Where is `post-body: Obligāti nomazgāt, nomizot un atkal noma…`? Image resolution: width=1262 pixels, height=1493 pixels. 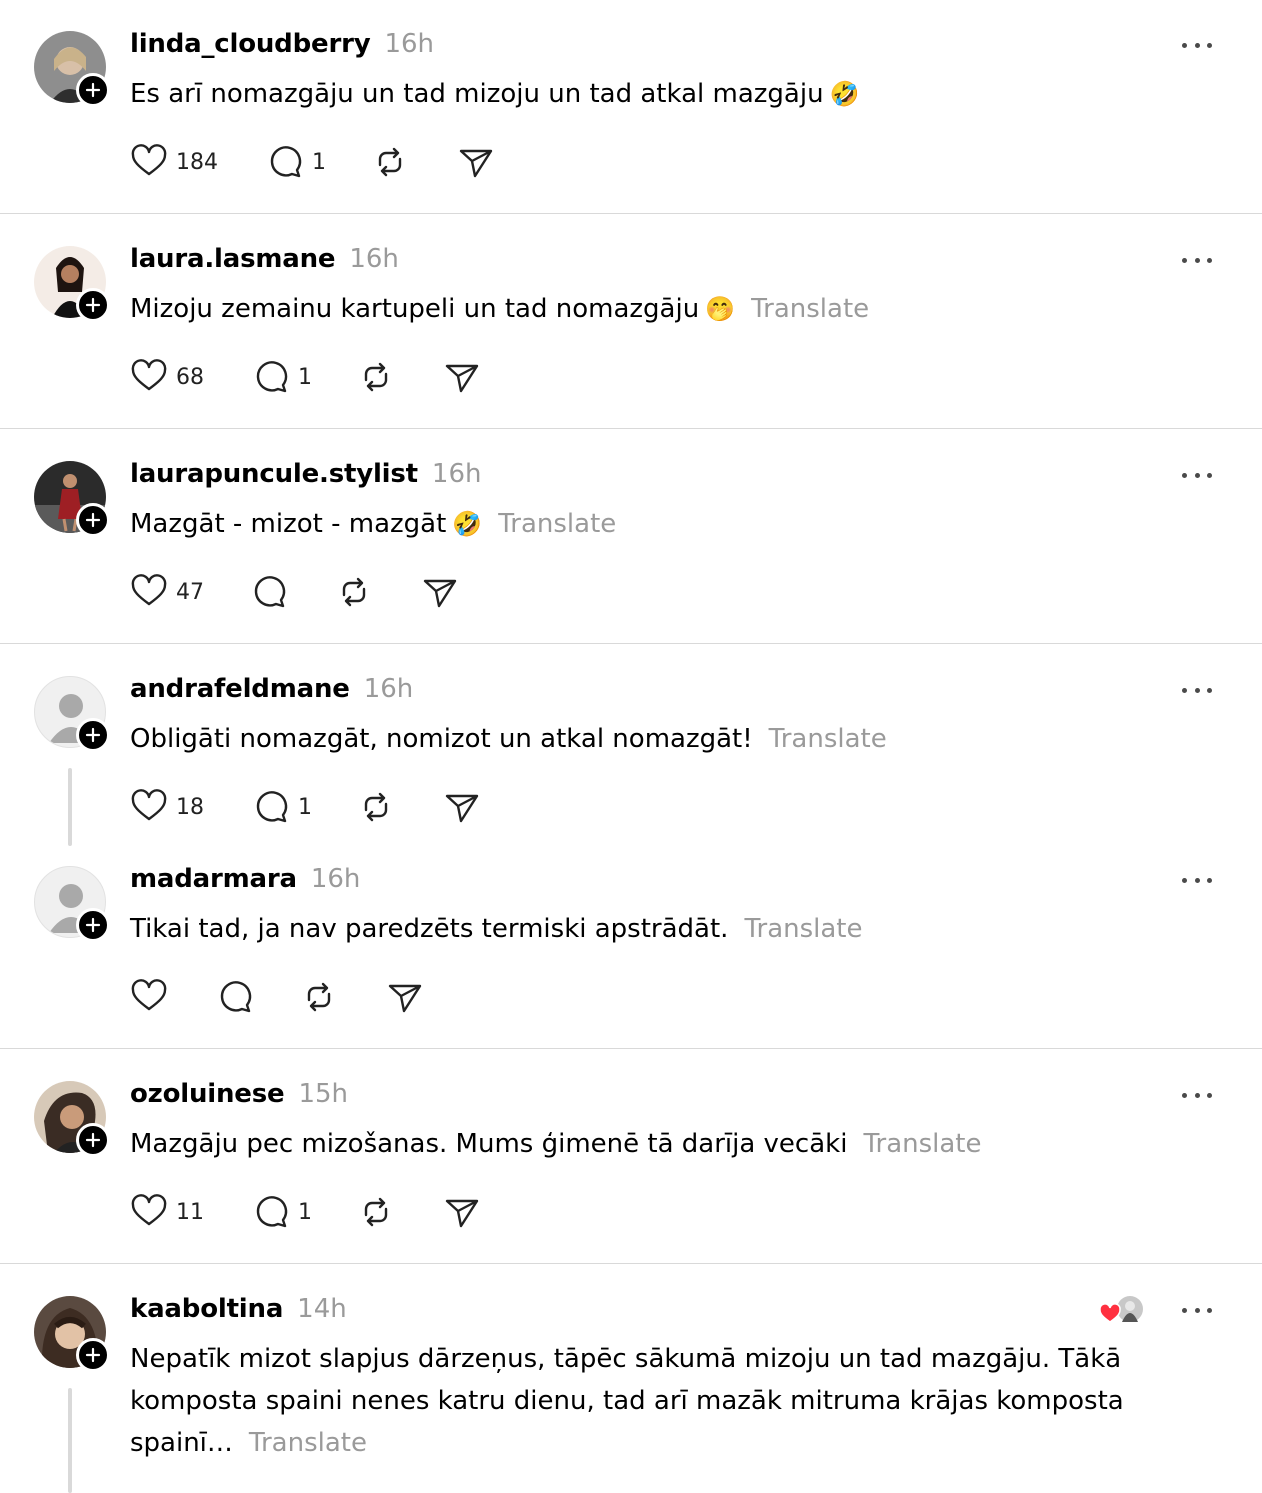
post-body: Obligāti nomazgāt, nomizot un atkal noma… is located at coordinates (441, 739).